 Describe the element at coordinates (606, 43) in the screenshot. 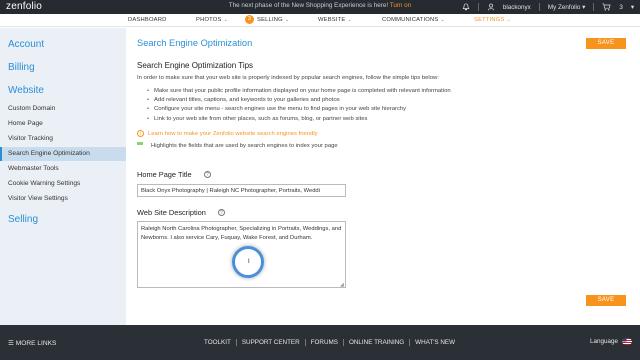

I see `save-button-top: SAVE` at that location.